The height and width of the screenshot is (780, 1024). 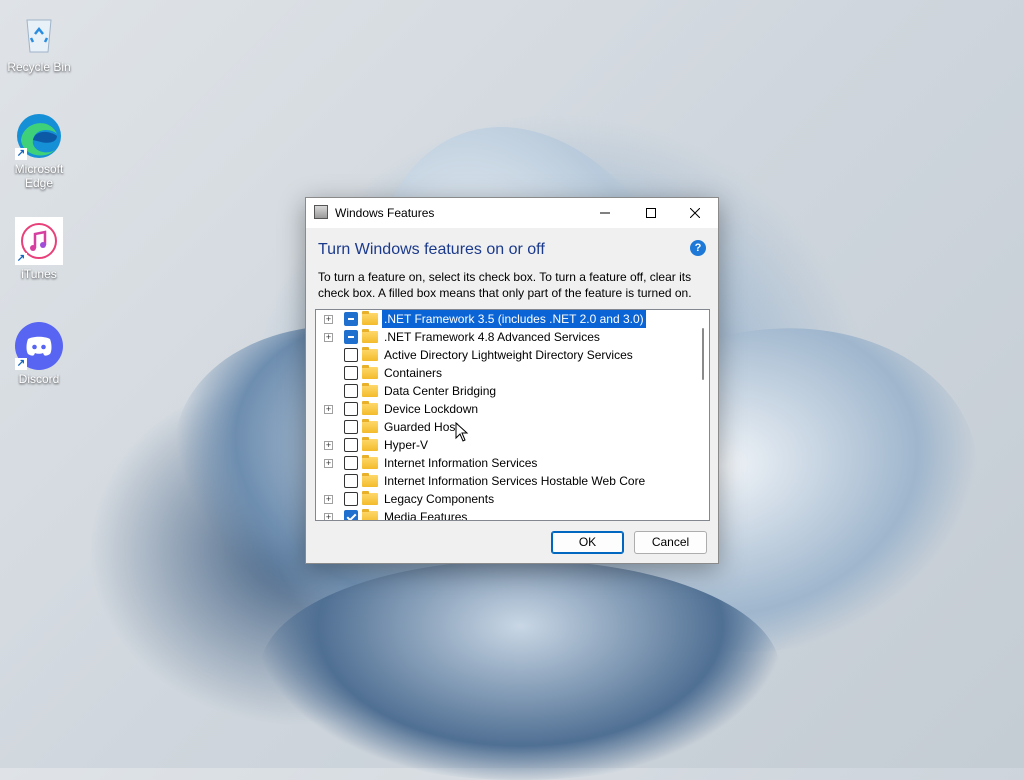 I want to click on help-icon: ?, so click(x=698, y=248).